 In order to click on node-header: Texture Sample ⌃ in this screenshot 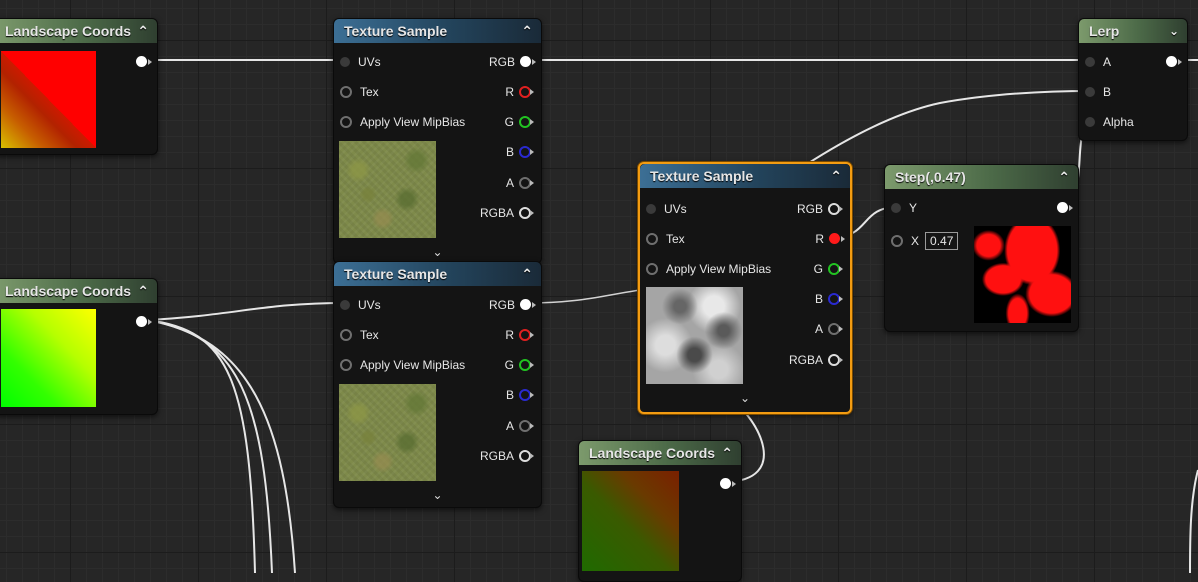, I will do `click(745, 176)`.